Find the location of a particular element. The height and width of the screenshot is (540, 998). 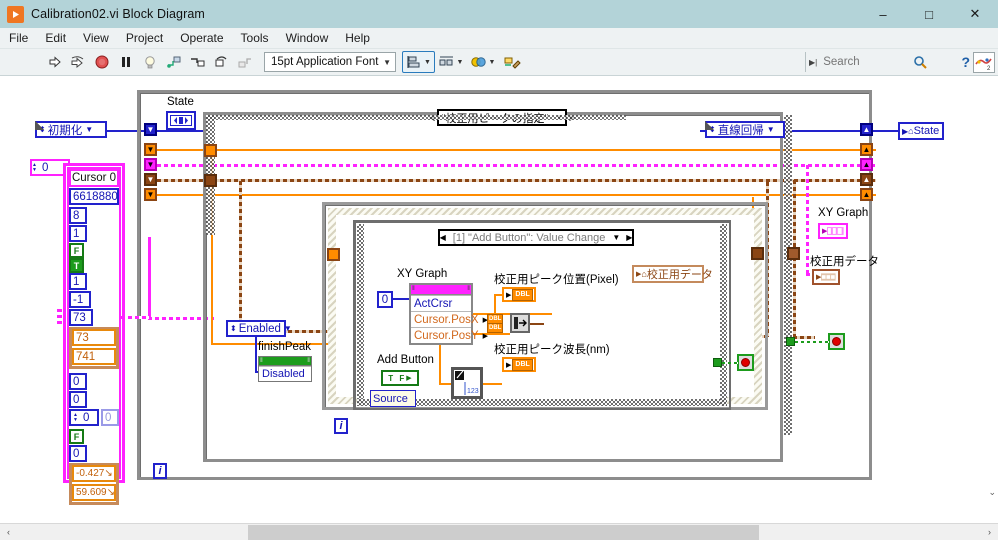

scrollbar-thumb is located at coordinates (504, 532).